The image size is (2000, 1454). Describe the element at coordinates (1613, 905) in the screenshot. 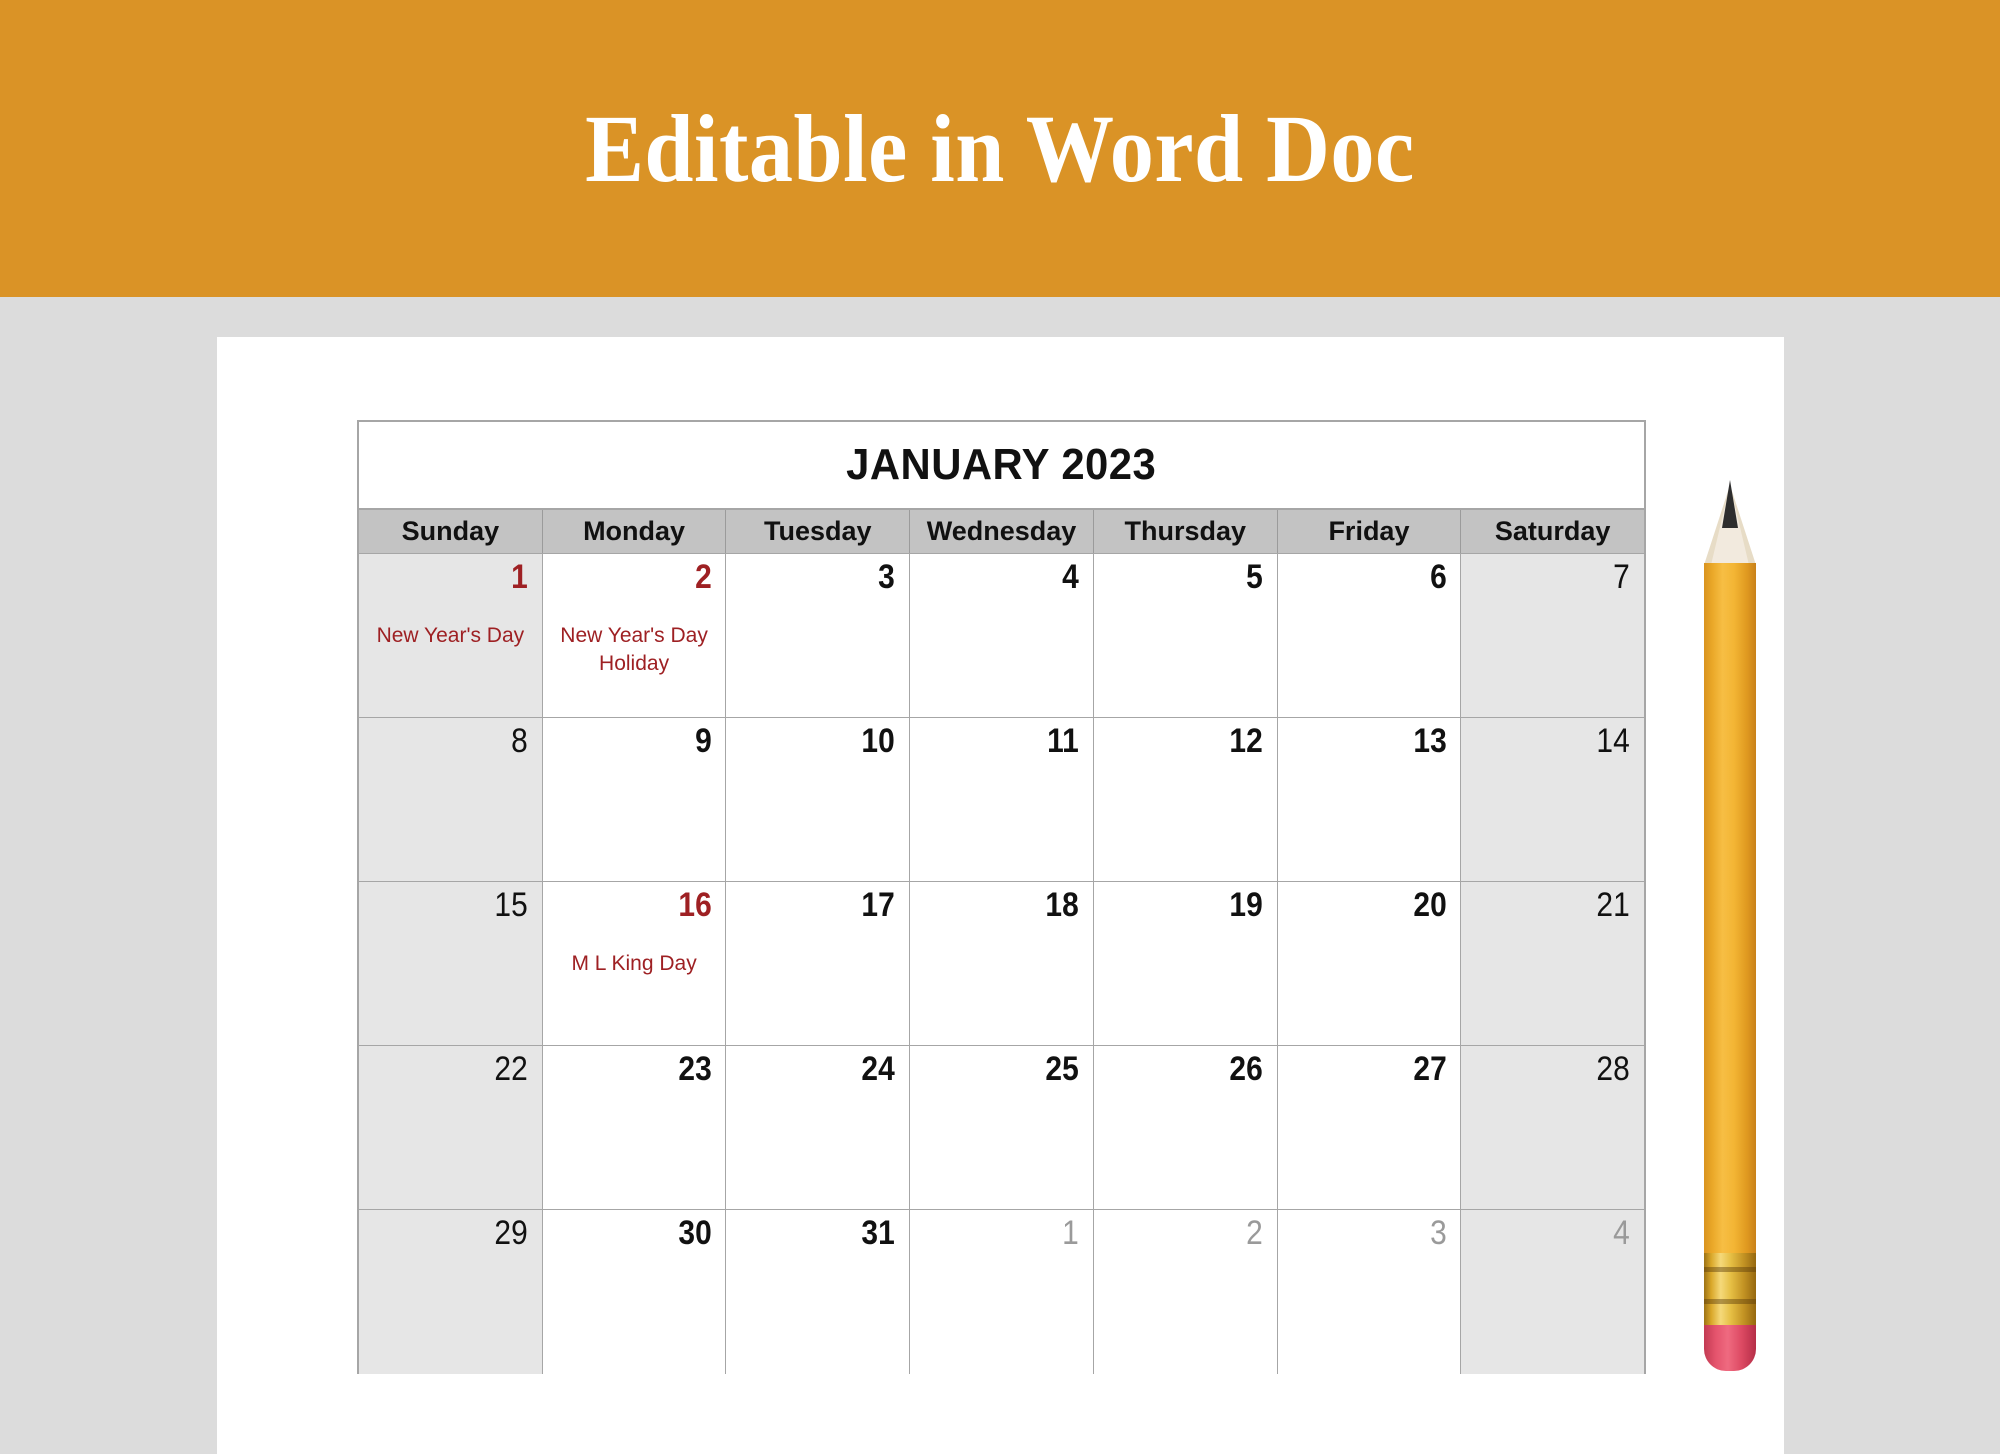

I see `day-number: 21` at that location.